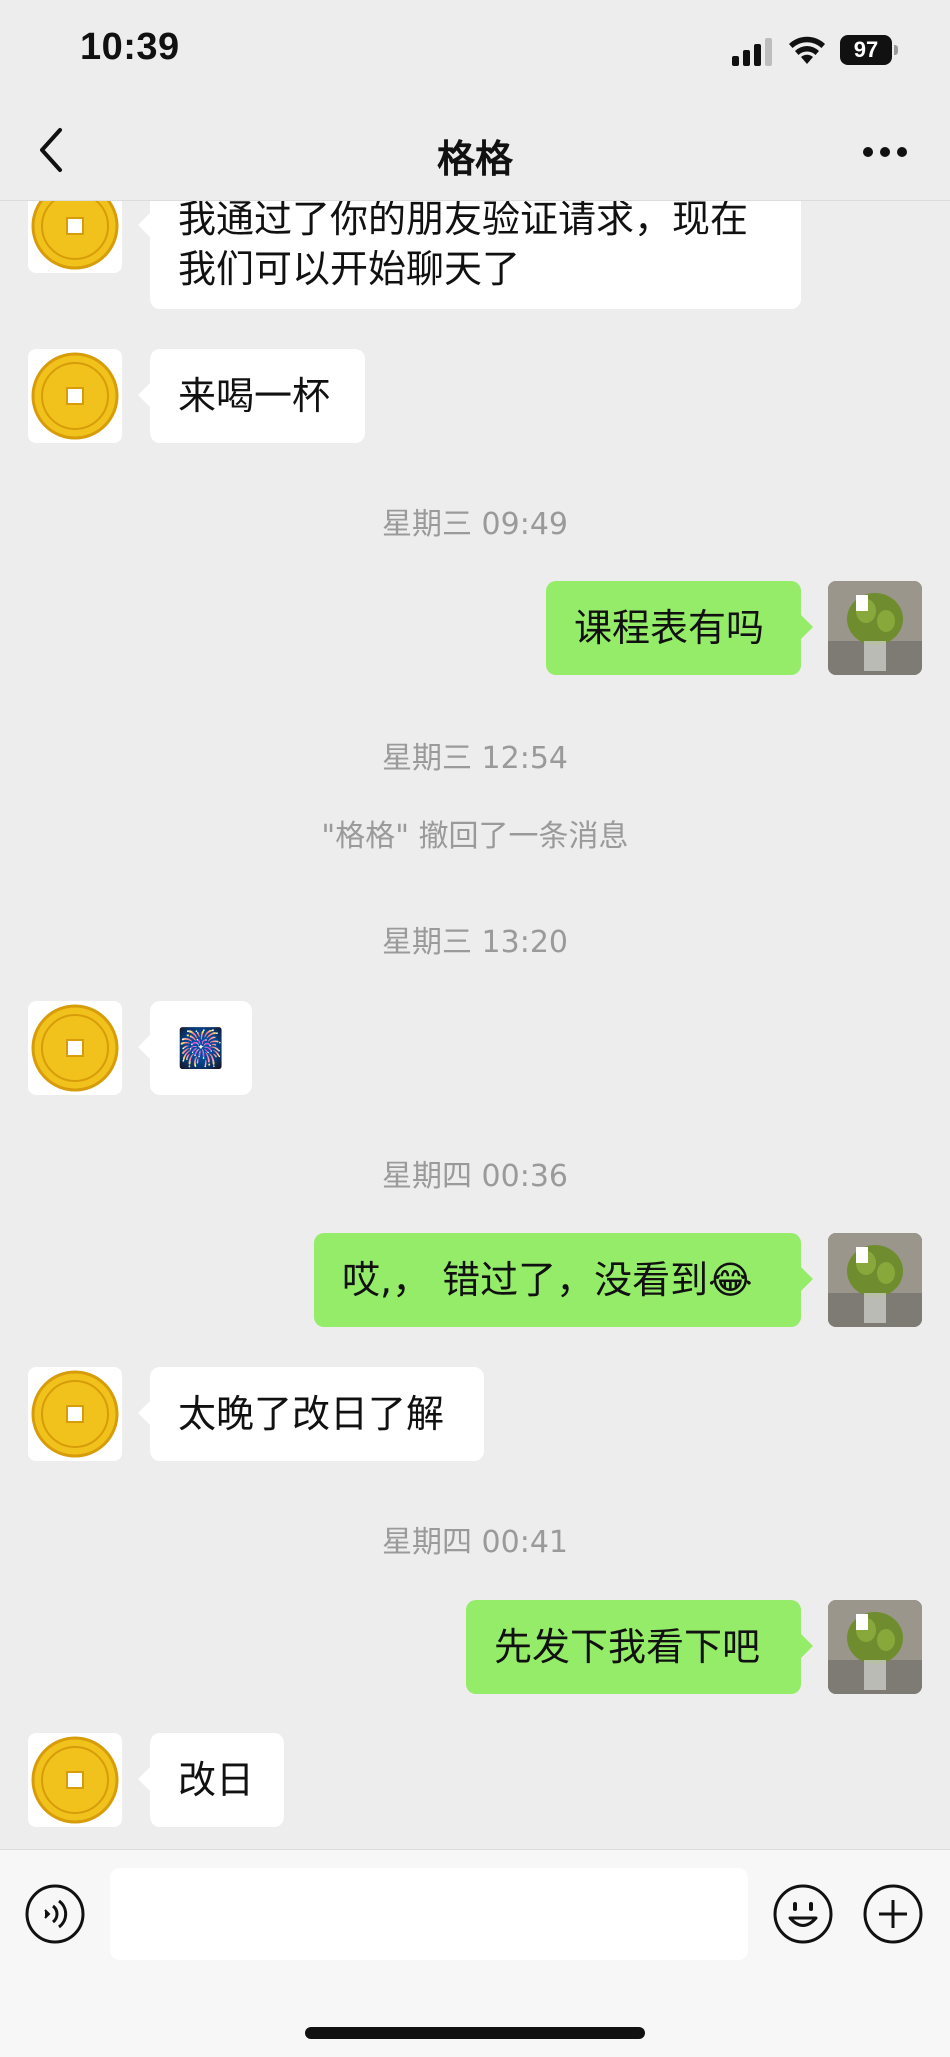 The width and height of the screenshot is (950, 2057). What do you see at coordinates (866, 50) in the screenshot?
I see `battery-level: 97` at bounding box center [866, 50].